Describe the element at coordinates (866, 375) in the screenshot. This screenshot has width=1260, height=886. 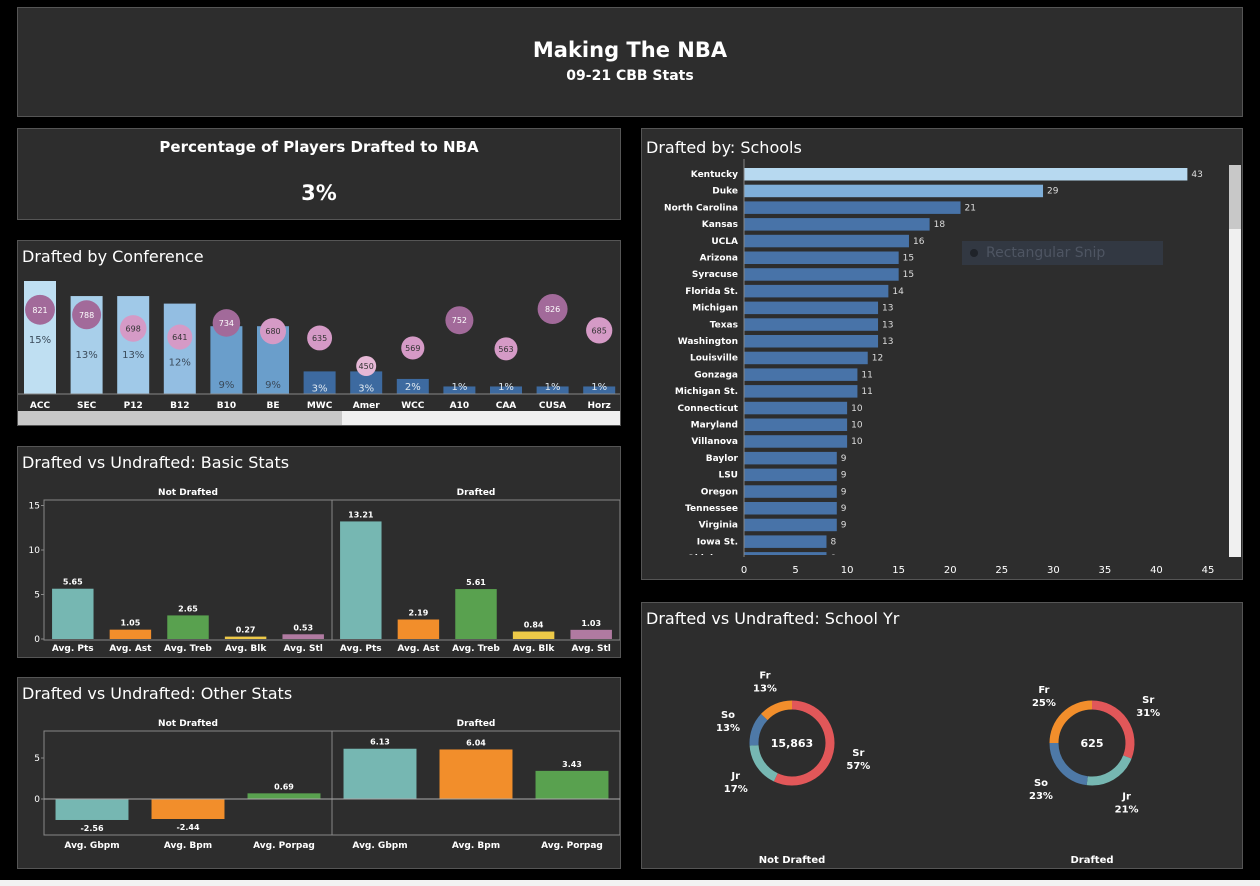
I see `school-value-label: 11` at that location.